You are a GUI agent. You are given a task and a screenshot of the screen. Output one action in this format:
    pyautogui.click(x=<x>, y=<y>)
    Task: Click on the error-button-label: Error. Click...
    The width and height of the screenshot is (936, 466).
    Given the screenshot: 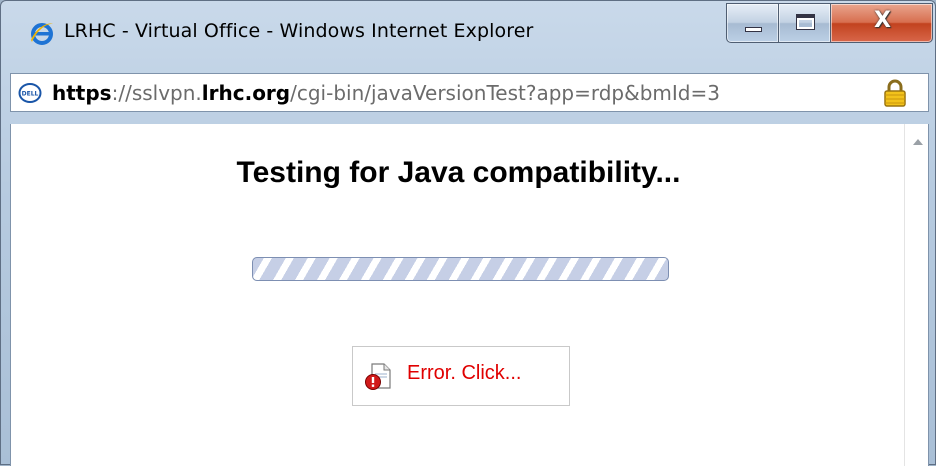 What is the action you would take?
    pyautogui.click(x=464, y=373)
    